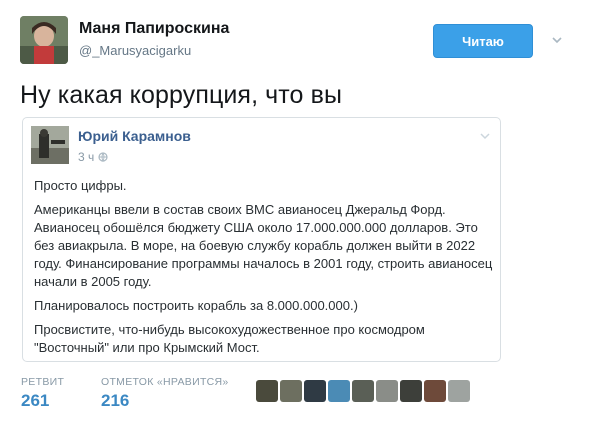 This screenshot has width=600, height=423. I want to click on author-name: Маня Папироскина, so click(154, 29).